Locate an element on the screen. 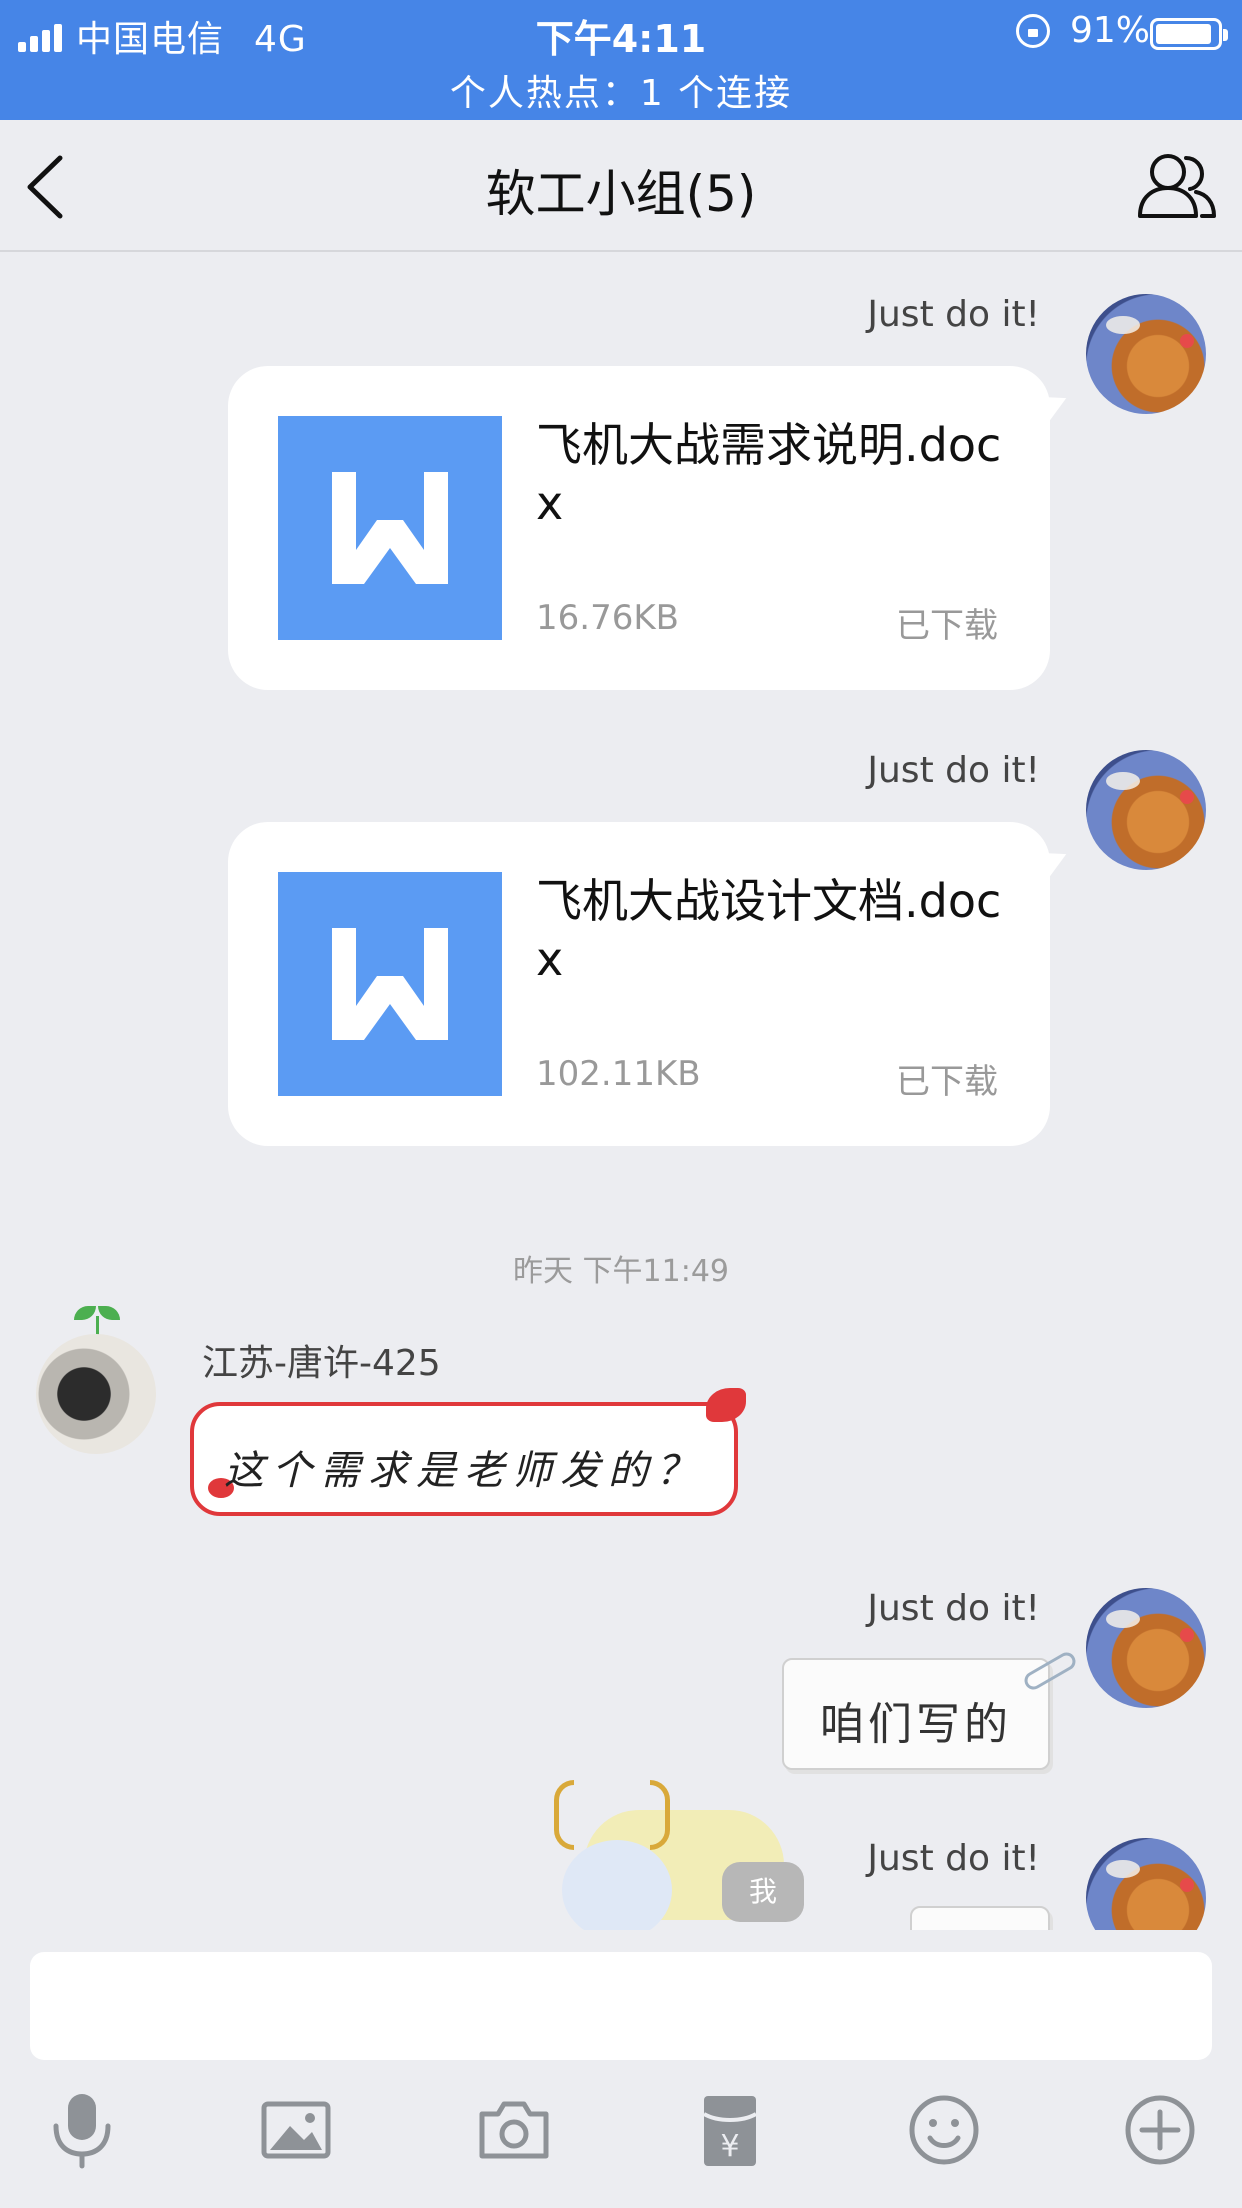  text-message: 这个需求是老师发的？ is located at coordinates (468, 1452).